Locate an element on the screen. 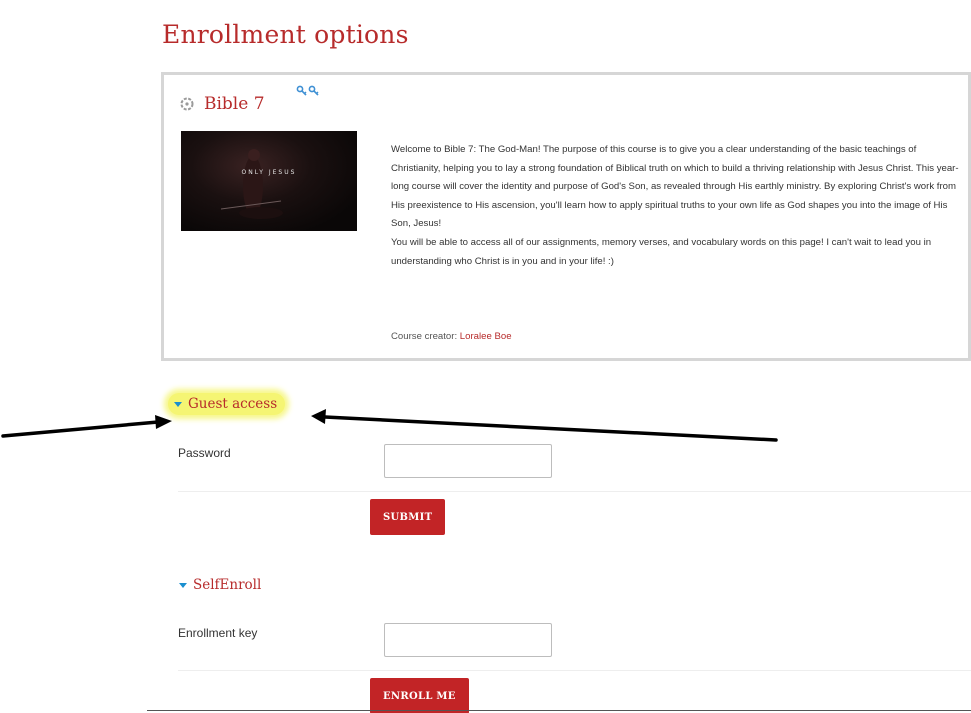 The image size is (971, 713). annotation-arrow-left is located at coordinates (86, 426).